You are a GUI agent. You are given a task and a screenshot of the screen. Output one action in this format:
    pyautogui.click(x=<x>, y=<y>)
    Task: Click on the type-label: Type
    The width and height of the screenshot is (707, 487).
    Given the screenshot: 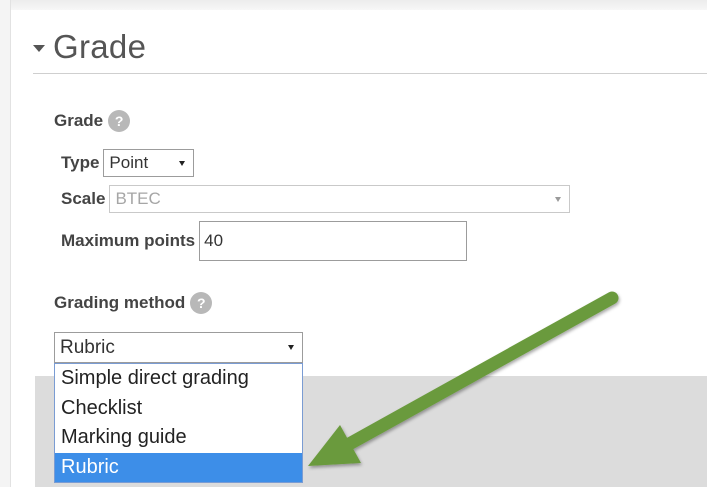 What is the action you would take?
    pyautogui.click(x=80, y=162)
    